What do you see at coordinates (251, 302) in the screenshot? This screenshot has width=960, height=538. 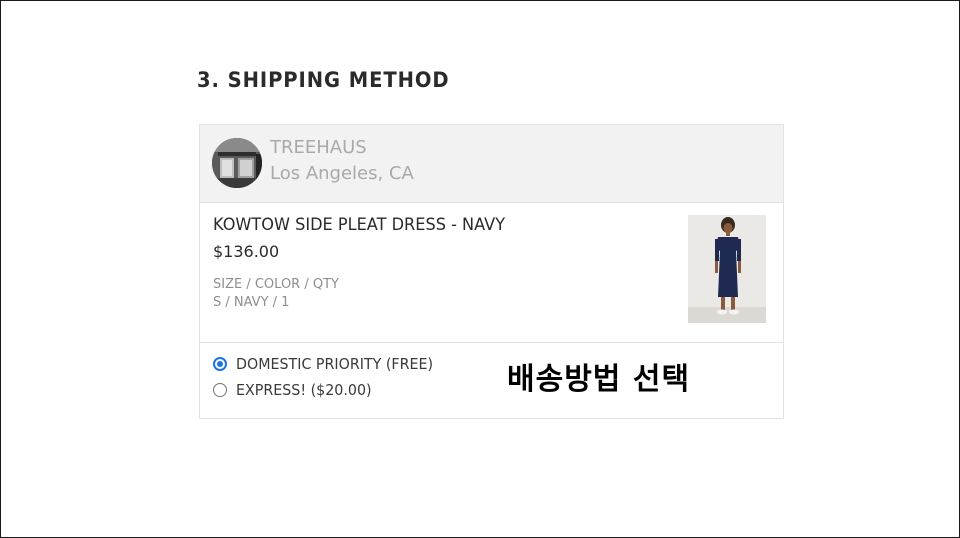 I see `product-attributes-value: S / NAVY / 1` at bounding box center [251, 302].